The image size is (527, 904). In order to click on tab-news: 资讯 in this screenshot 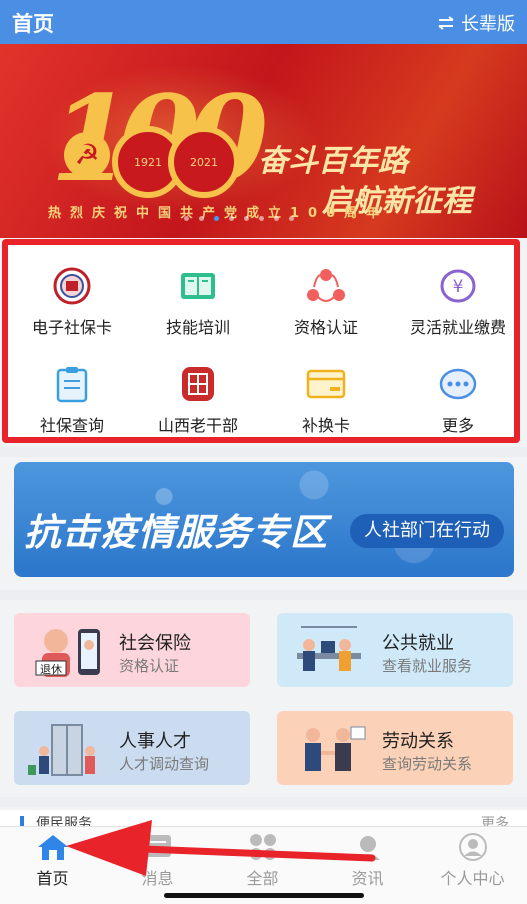, I will do `click(367, 861)`.